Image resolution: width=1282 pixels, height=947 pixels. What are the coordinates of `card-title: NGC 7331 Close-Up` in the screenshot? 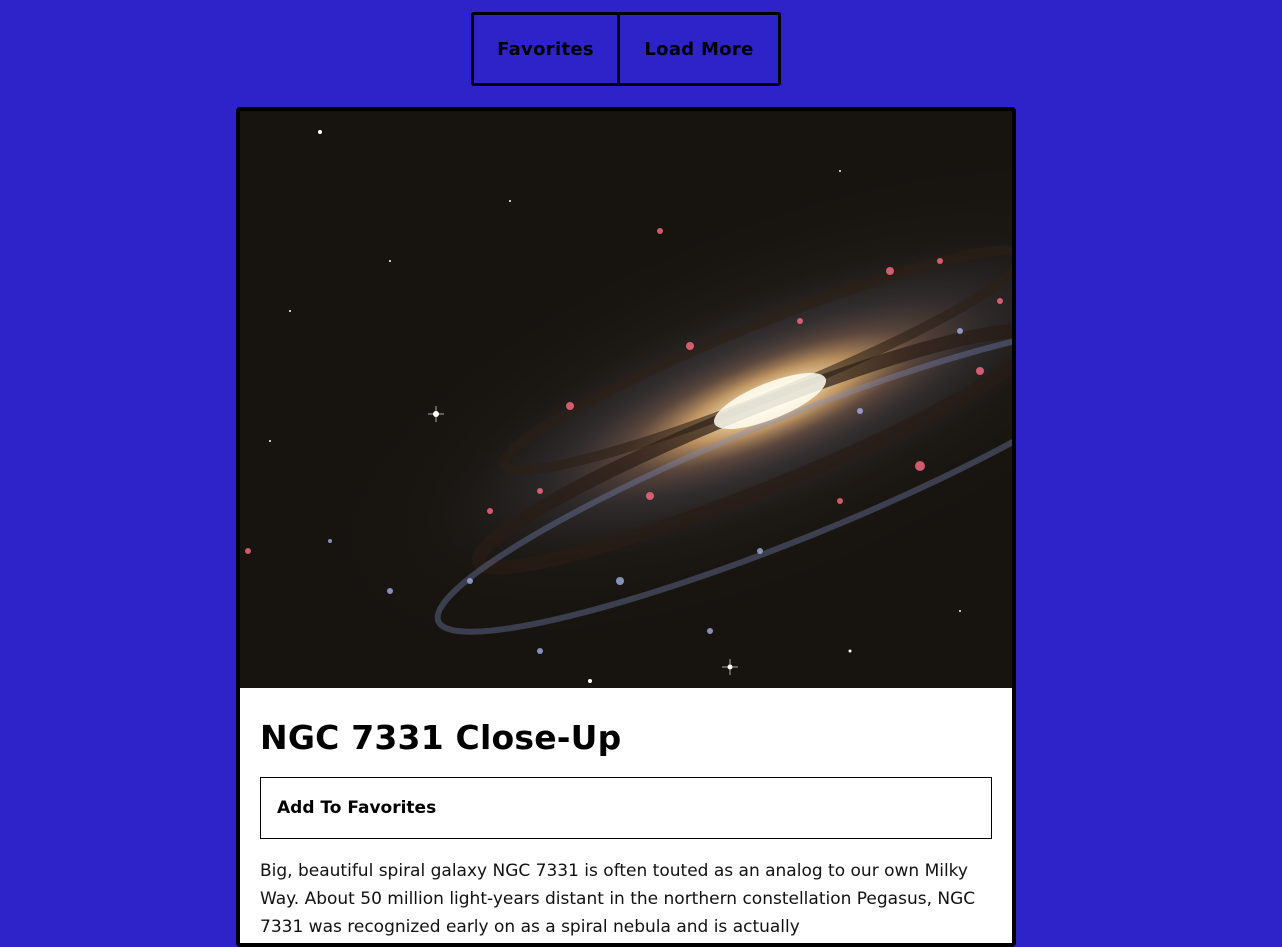 It's located at (441, 737).